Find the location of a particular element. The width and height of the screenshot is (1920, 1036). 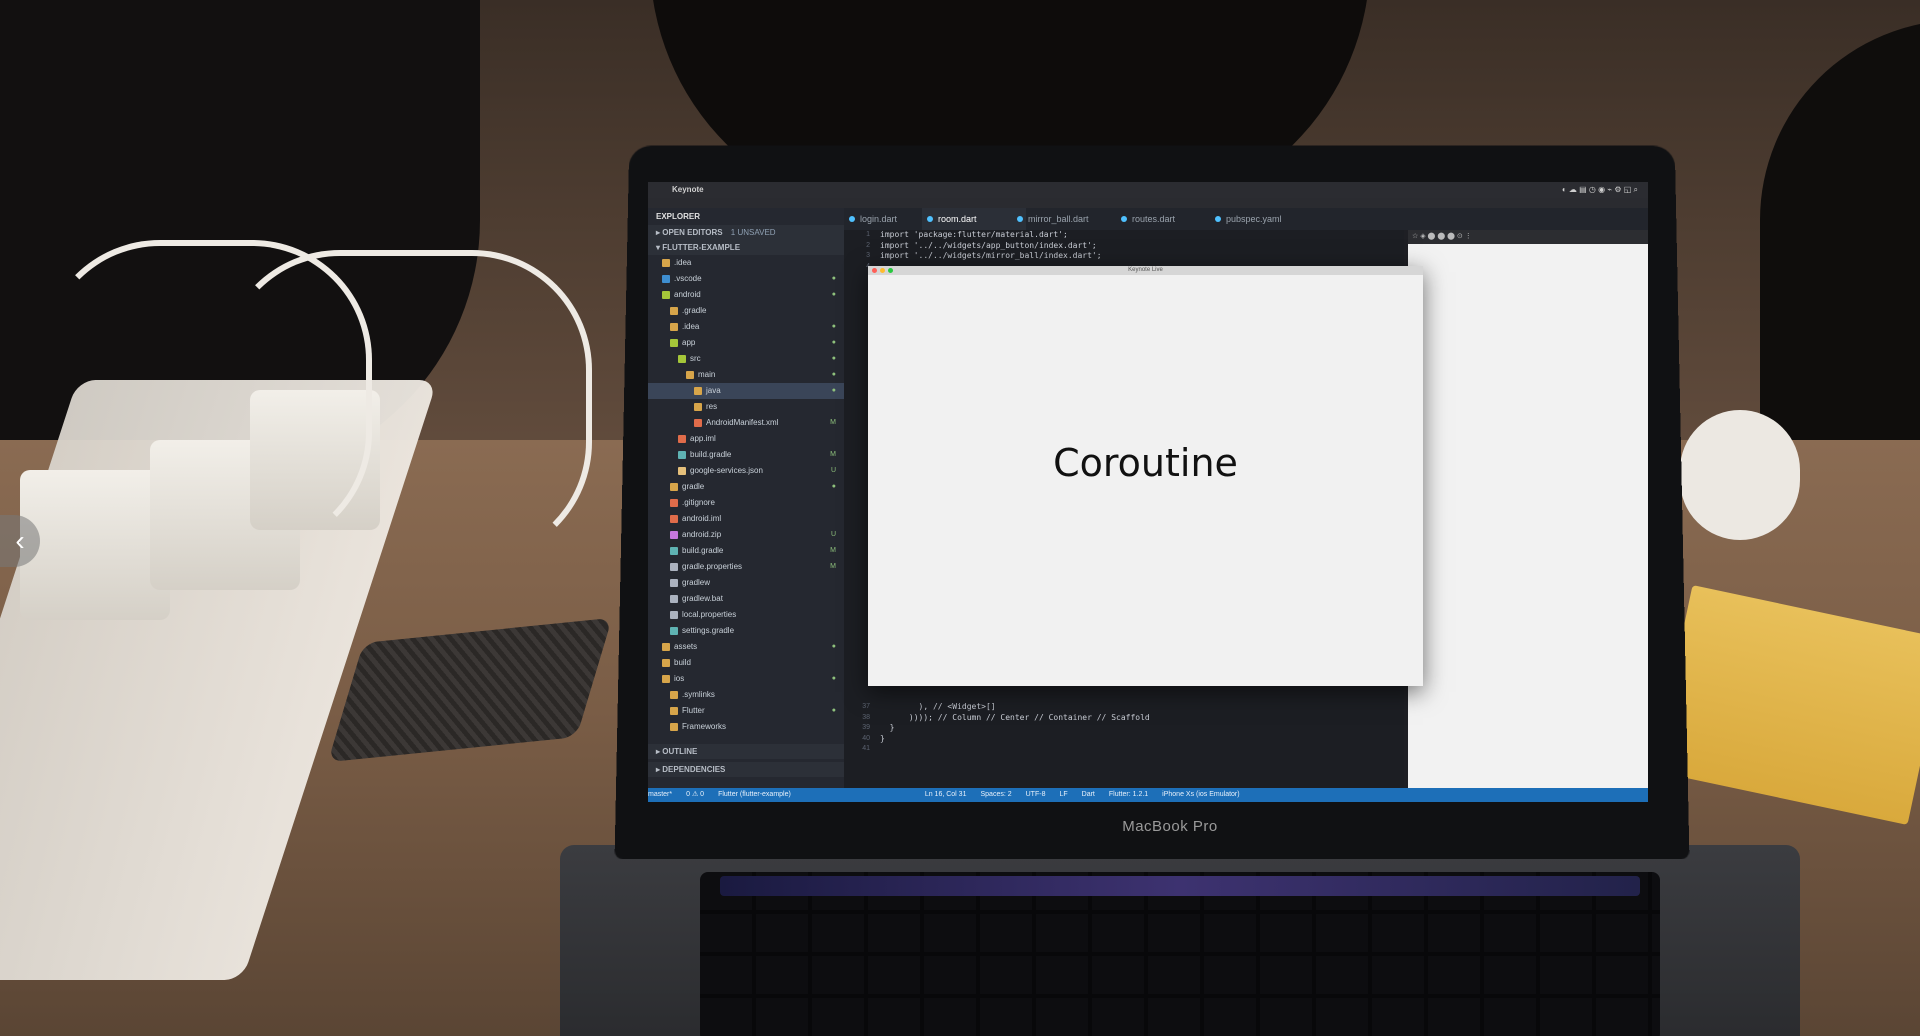

tree-item: Flutter ● is located at coordinates (746, 711).